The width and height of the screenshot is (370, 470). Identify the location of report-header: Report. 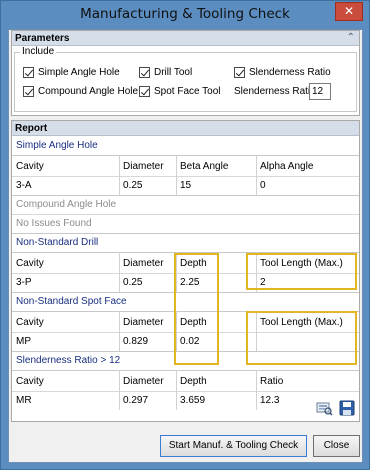
(185, 128).